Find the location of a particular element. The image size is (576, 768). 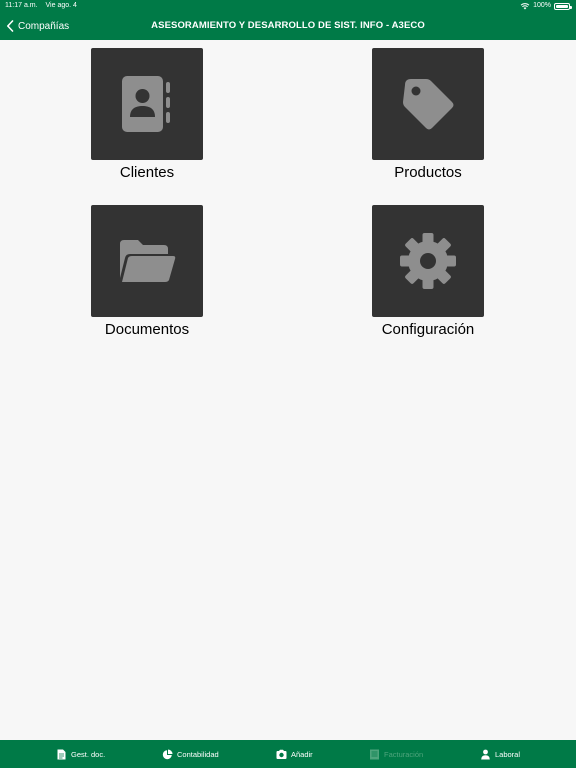

productos-label: Productos is located at coordinates (428, 172).